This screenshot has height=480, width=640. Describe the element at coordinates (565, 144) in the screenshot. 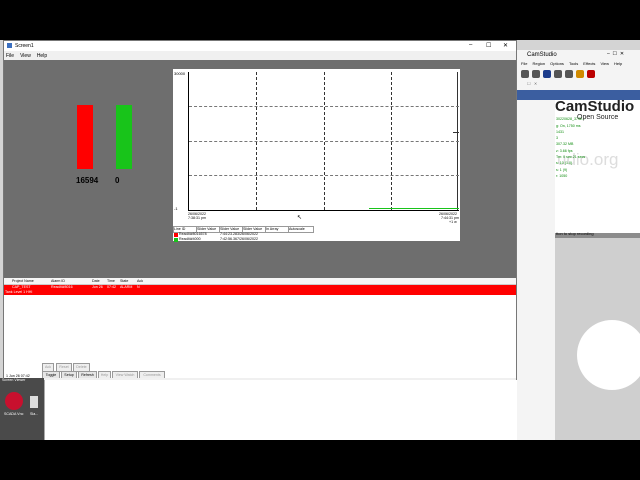

I see `cam-stat: 307.32 MB` at that location.